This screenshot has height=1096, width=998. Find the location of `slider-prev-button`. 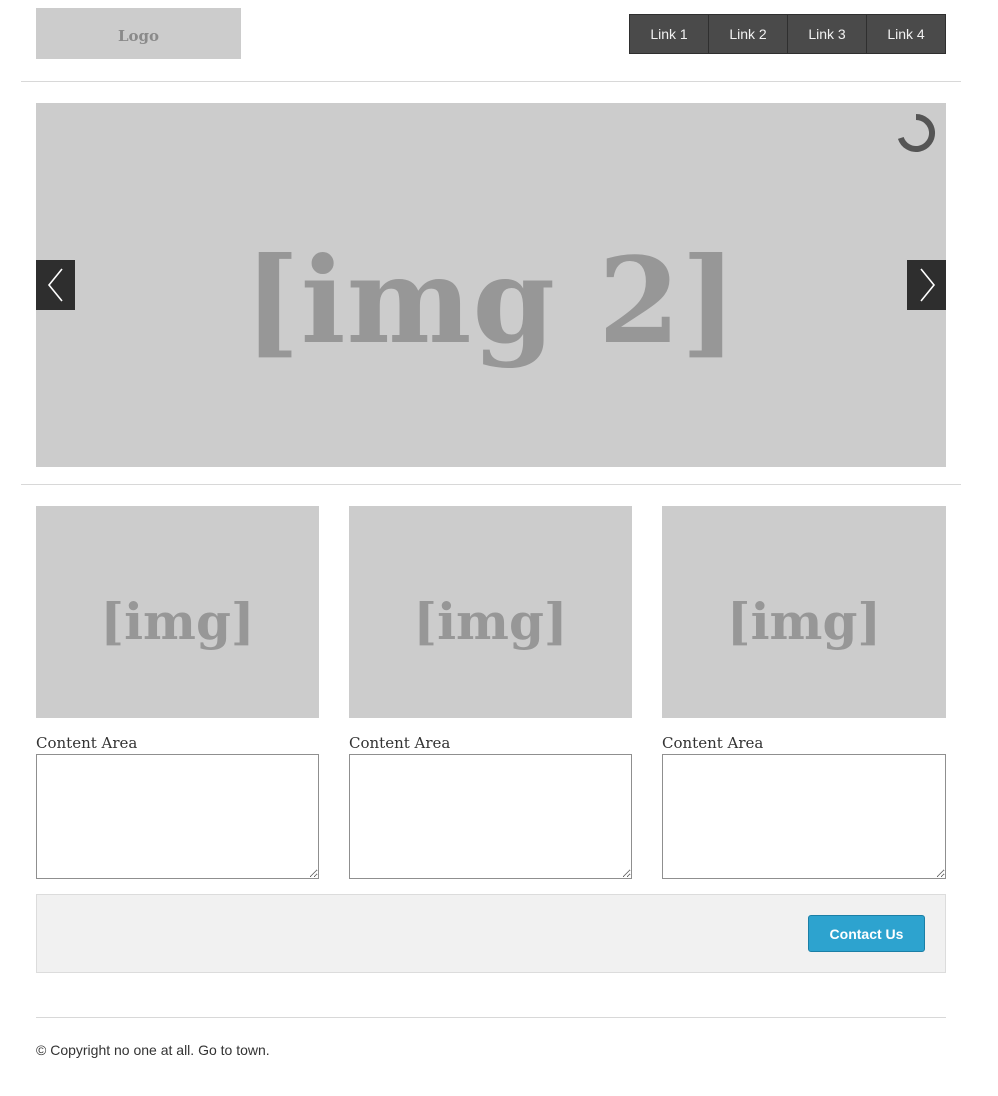

slider-prev-button is located at coordinates (55, 285).